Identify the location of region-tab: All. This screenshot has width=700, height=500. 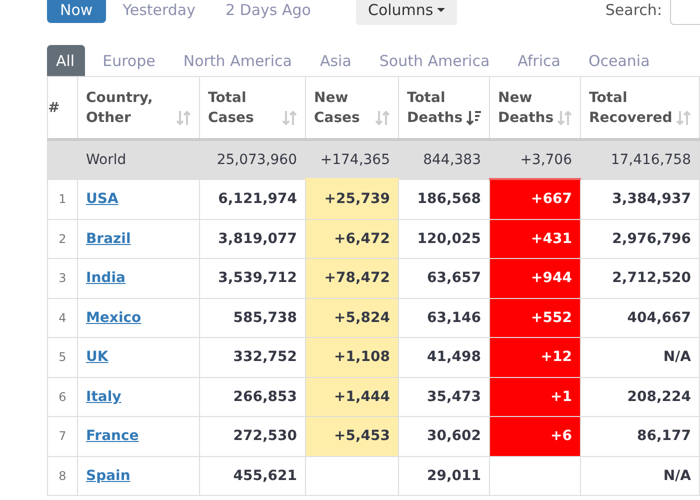
(66, 60).